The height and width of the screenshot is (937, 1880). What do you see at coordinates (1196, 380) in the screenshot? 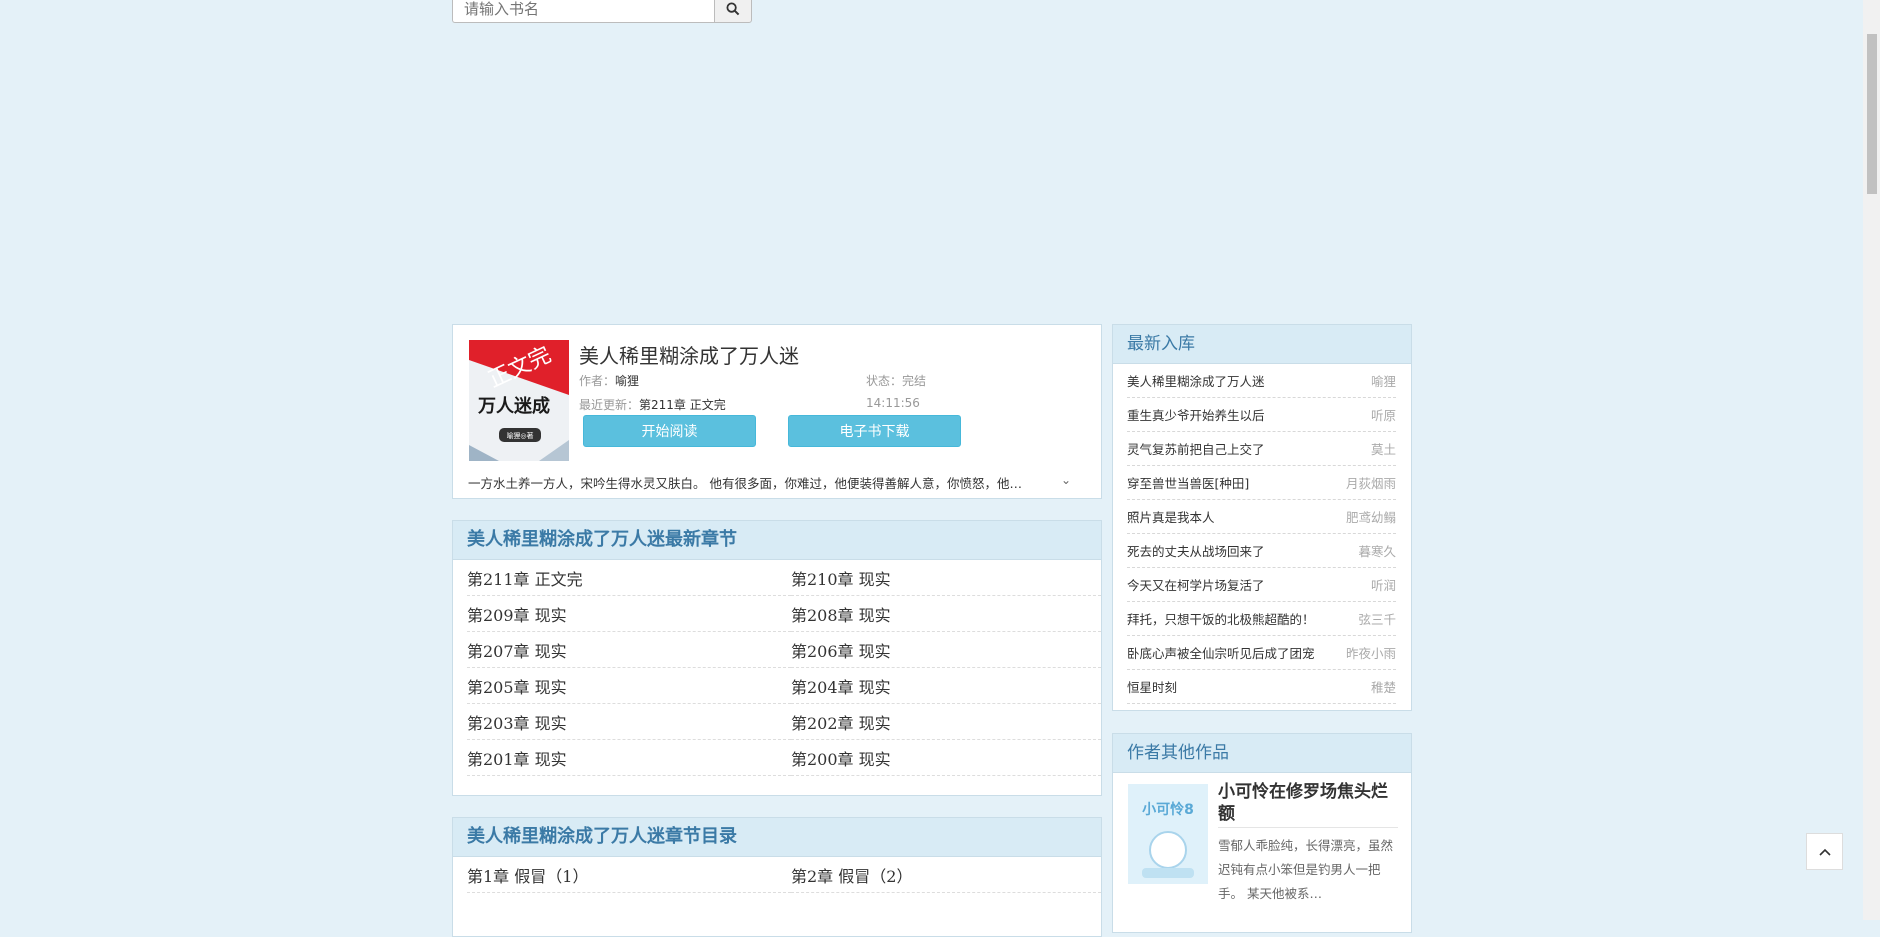
I see `book-title-link: 美人稀里糊涂成了万人迷` at bounding box center [1196, 380].